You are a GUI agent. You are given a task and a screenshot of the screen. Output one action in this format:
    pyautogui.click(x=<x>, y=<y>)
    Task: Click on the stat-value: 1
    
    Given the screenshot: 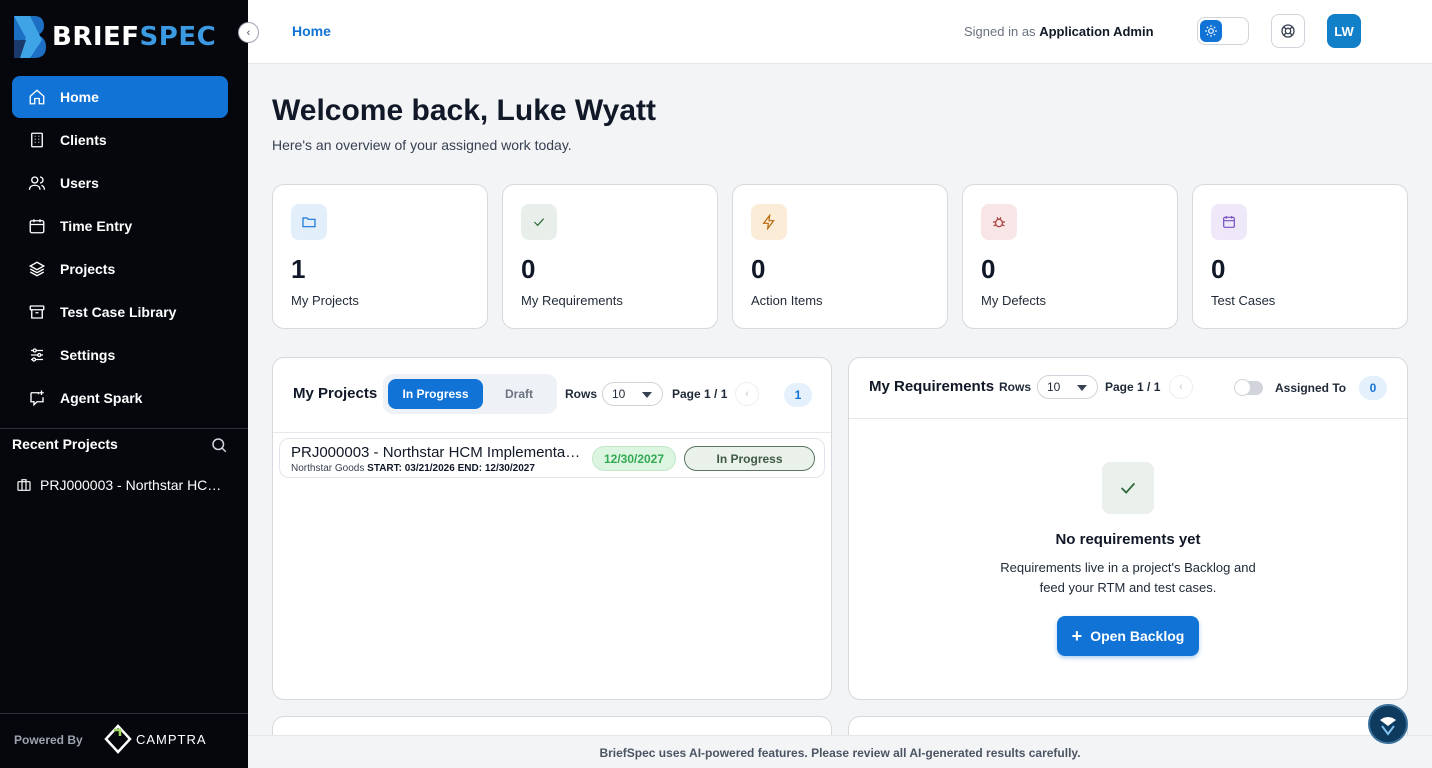 What is the action you would take?
    pyautogui.click(x=298, y=269)
    